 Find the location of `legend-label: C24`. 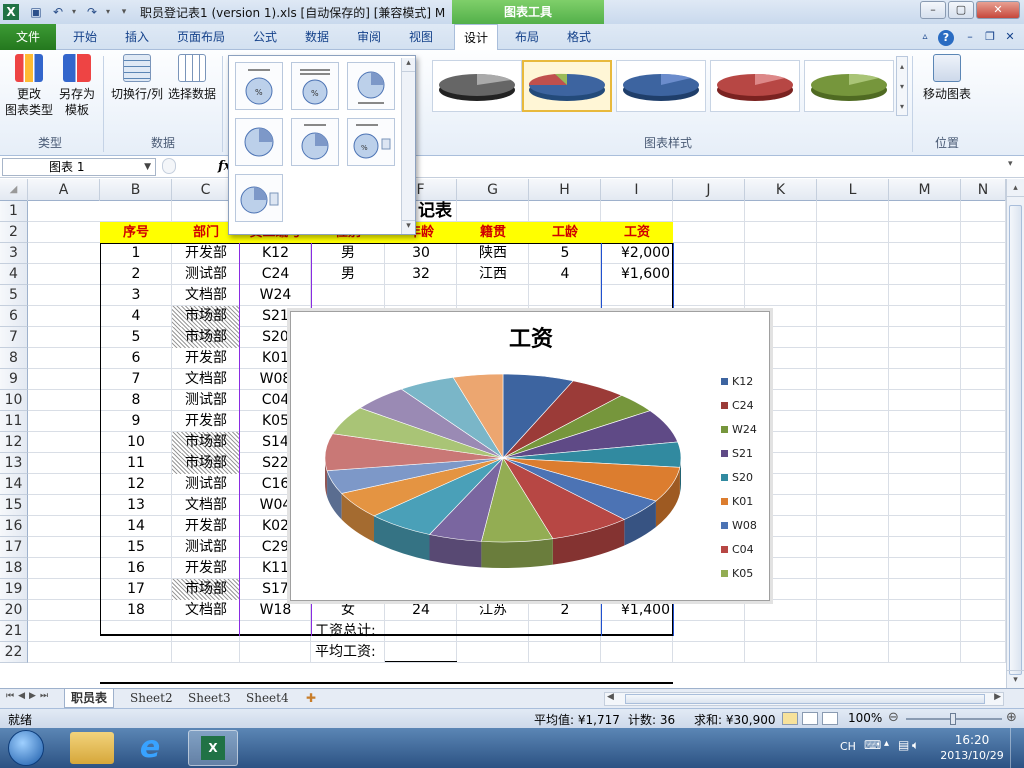

legend-label: C24 is located at coordinates (743, 405).